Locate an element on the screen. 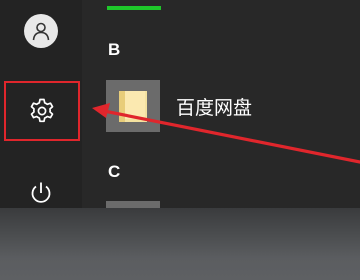 This screenshot has width=360, height=280. scroll-accent-bar is located at coordinates (134, 8).